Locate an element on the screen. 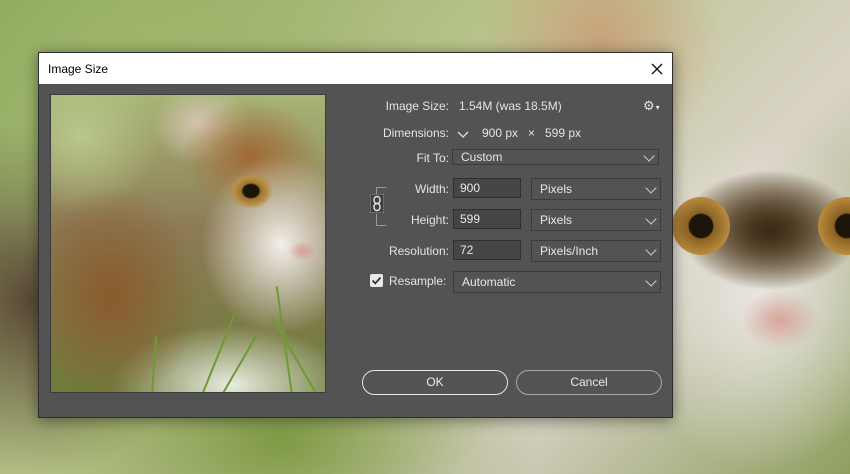 This screenshot has width=850, height=474. dimensions-times: × is located at coordinates (532, 133).